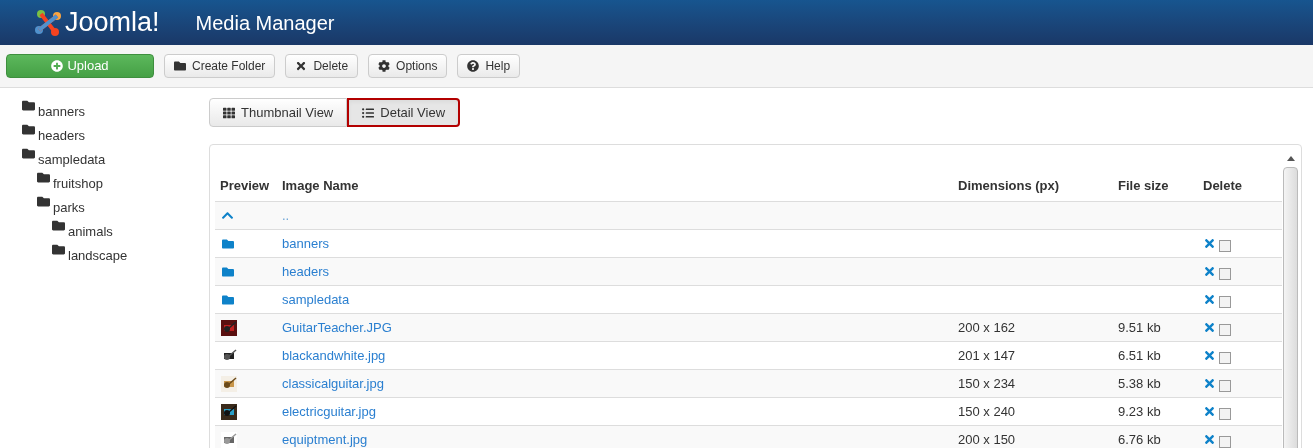 The image size is (1313, 448). What do you see at coordinates (78, 183) in the screenshot?
I see `folder-link: fruitshop` at bounding box center [78, 183].